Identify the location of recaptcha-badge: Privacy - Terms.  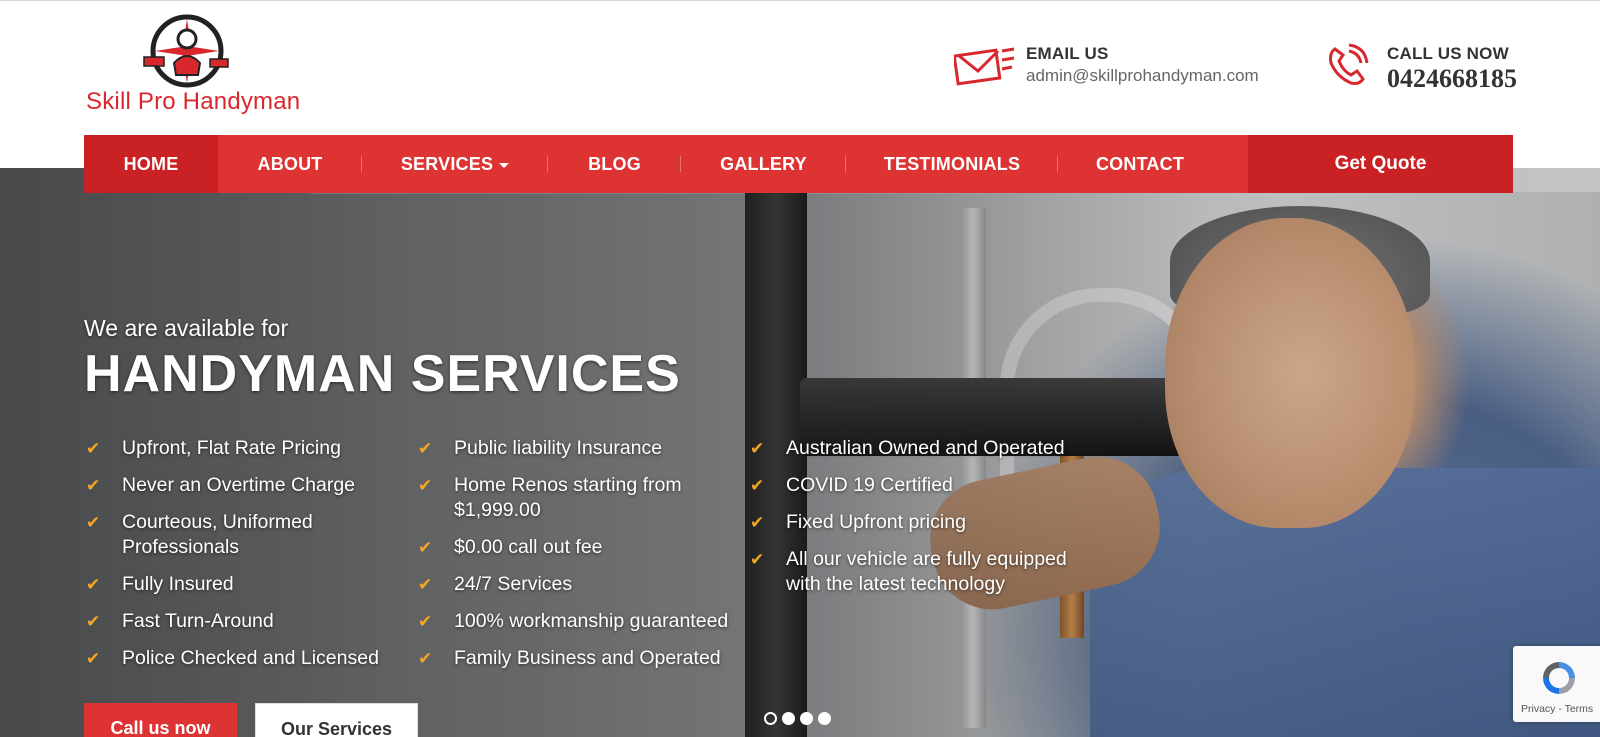
(1556, 684).